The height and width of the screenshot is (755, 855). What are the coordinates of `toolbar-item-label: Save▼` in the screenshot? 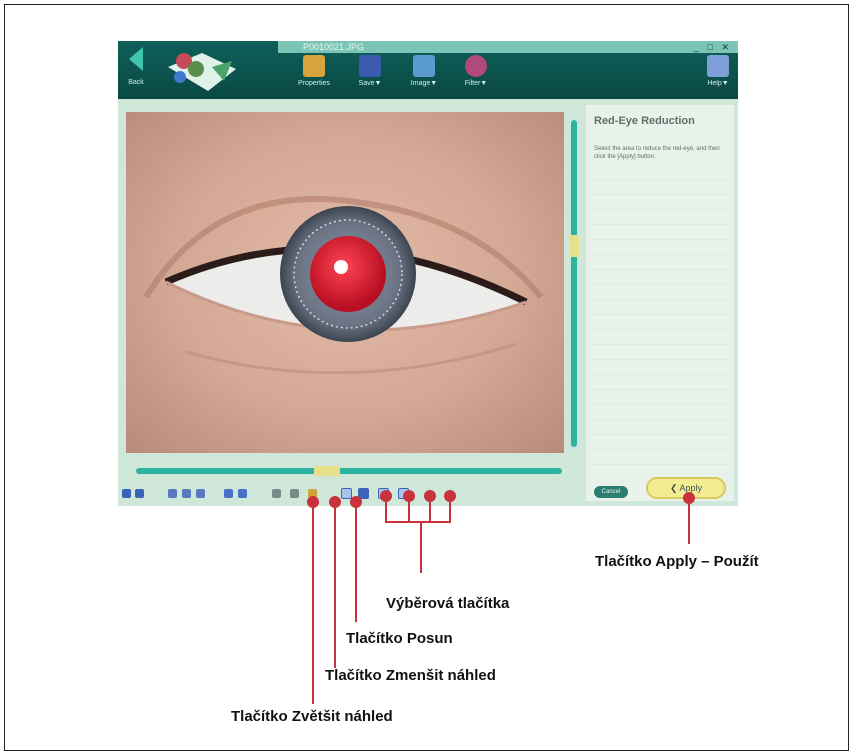 It's located at (370, 83).